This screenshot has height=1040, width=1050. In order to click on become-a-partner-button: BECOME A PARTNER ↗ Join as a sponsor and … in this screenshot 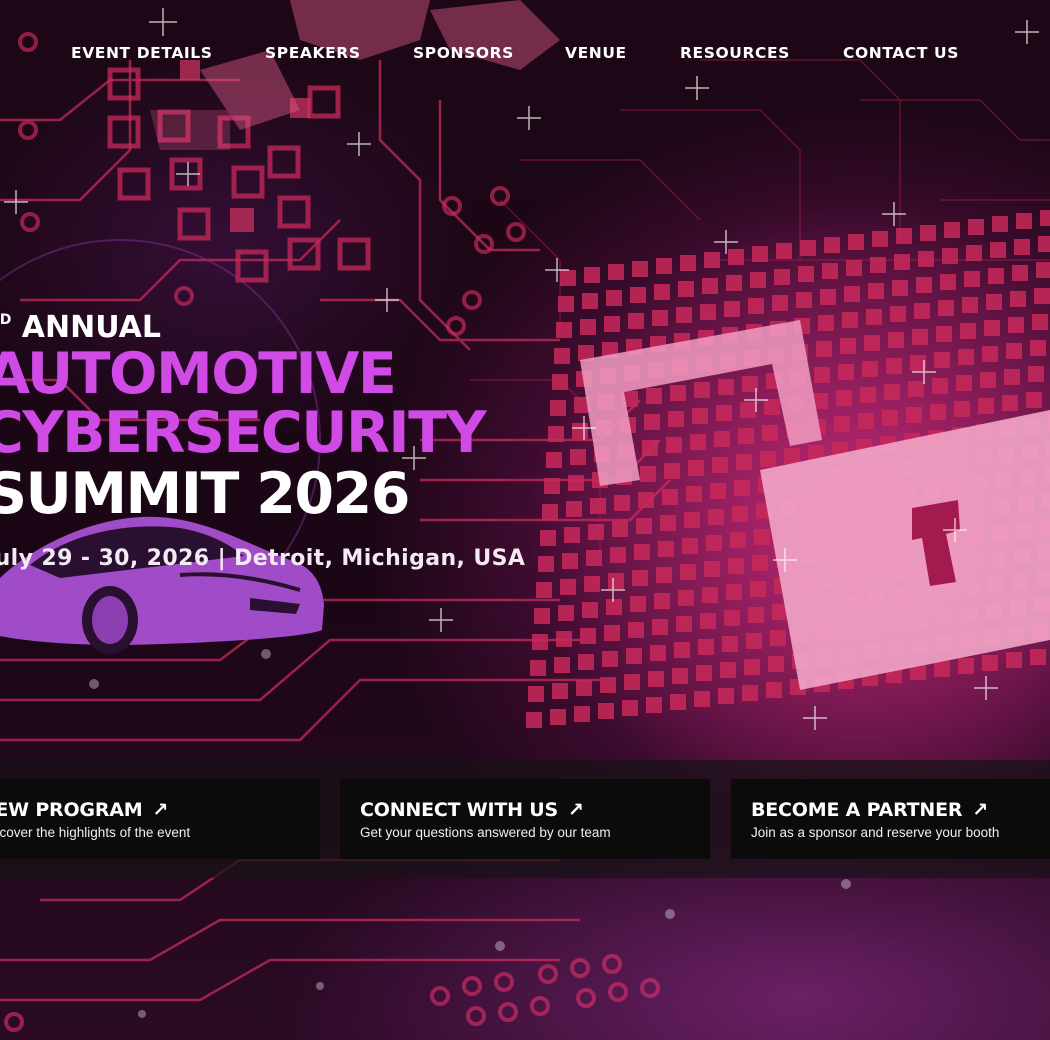, I will do `click(890, 819)`.